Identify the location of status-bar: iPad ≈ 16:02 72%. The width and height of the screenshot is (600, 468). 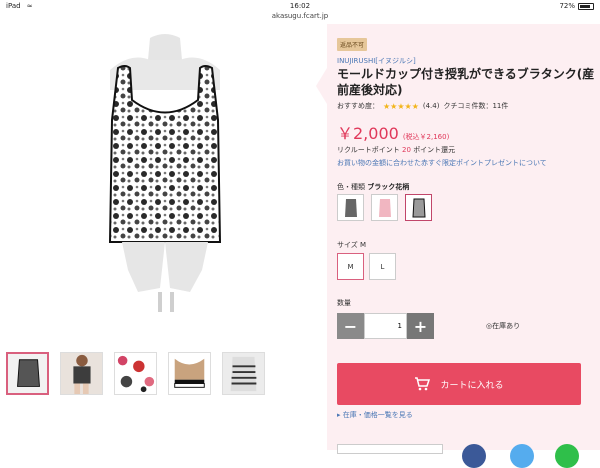
(300, 6).